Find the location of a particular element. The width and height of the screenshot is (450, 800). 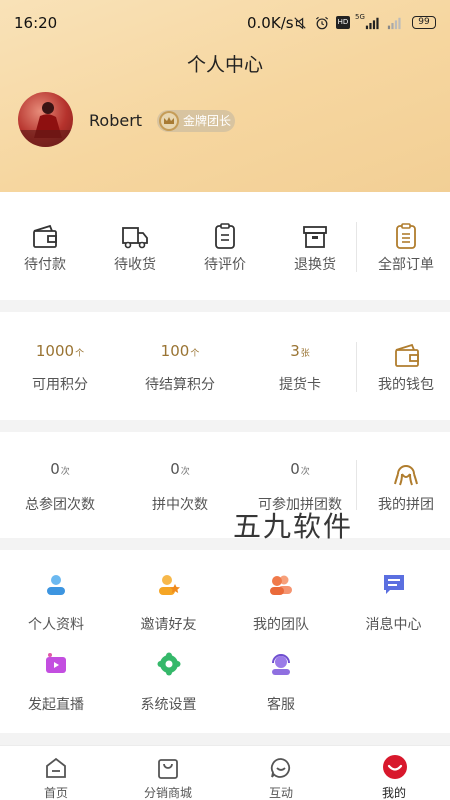

pending-points: 100个 待结算积分 is located at coordinates (180, 366).